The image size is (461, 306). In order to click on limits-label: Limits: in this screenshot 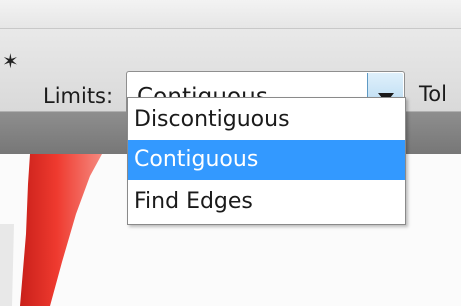, I will do `click(78, 96)`.